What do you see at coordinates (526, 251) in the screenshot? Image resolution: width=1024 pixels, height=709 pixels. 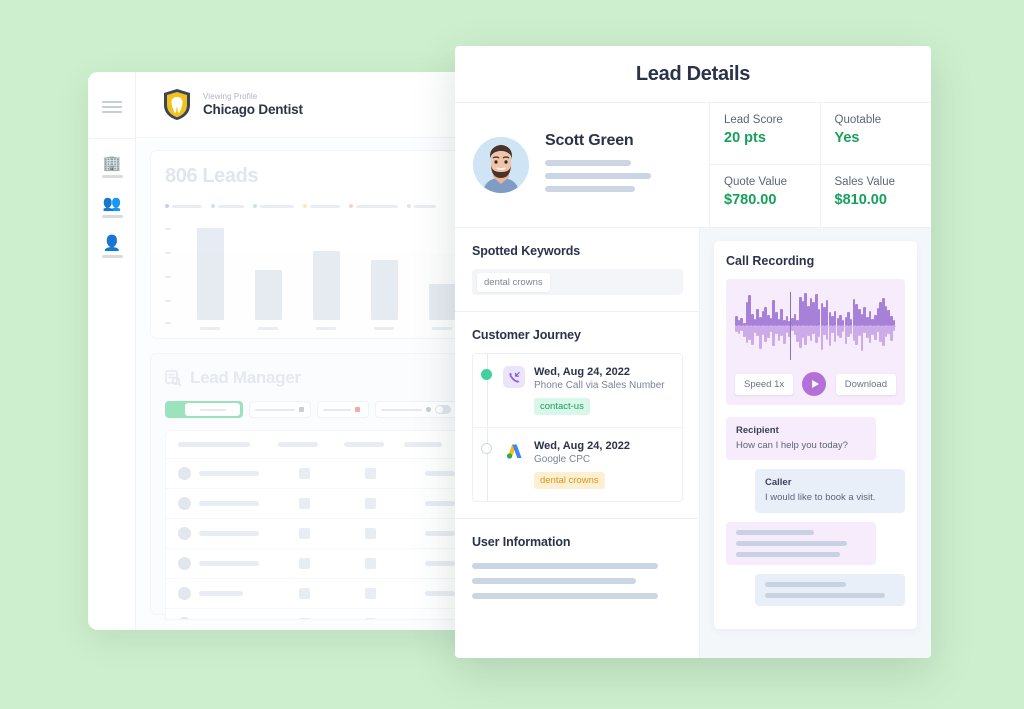 I see `spotted-keywords-heading: Spotted Keywords` at bounding box center [526, 251].